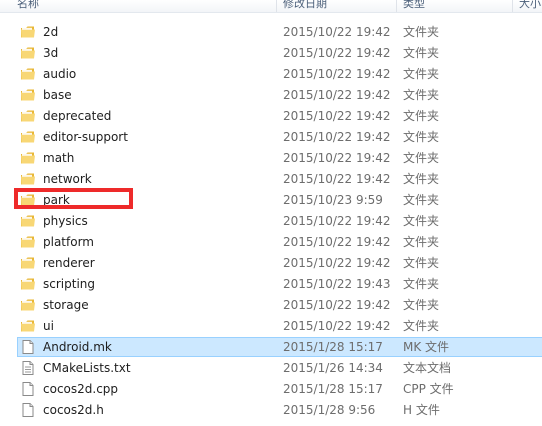 This screenshot has height=426, width=542. I want to click on folder-row: editor-support 2015/10/22 19:42 文件夹, so click(279, 137).